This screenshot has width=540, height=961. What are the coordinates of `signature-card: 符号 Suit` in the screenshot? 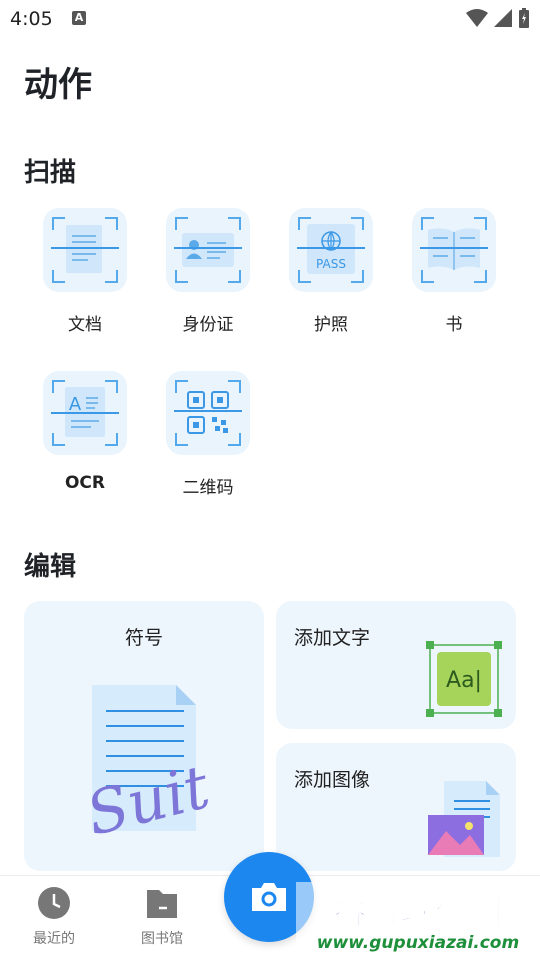 It's located at (144, 736).